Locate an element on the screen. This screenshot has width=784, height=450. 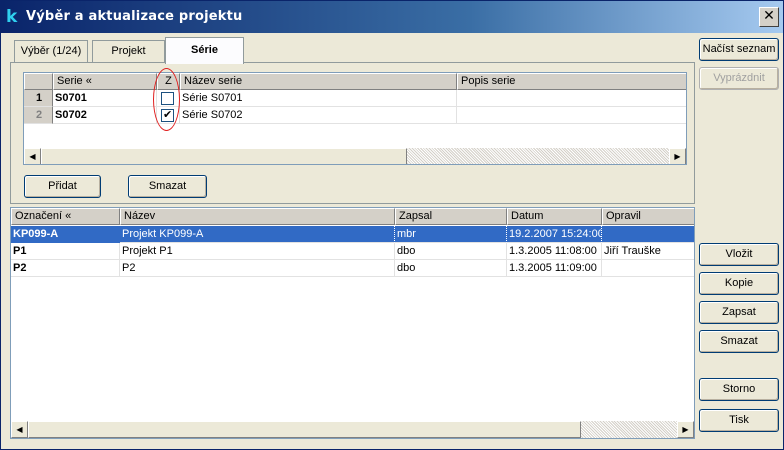
column-header-nazev-serie: Název serie is located at coordinates (318, 81).